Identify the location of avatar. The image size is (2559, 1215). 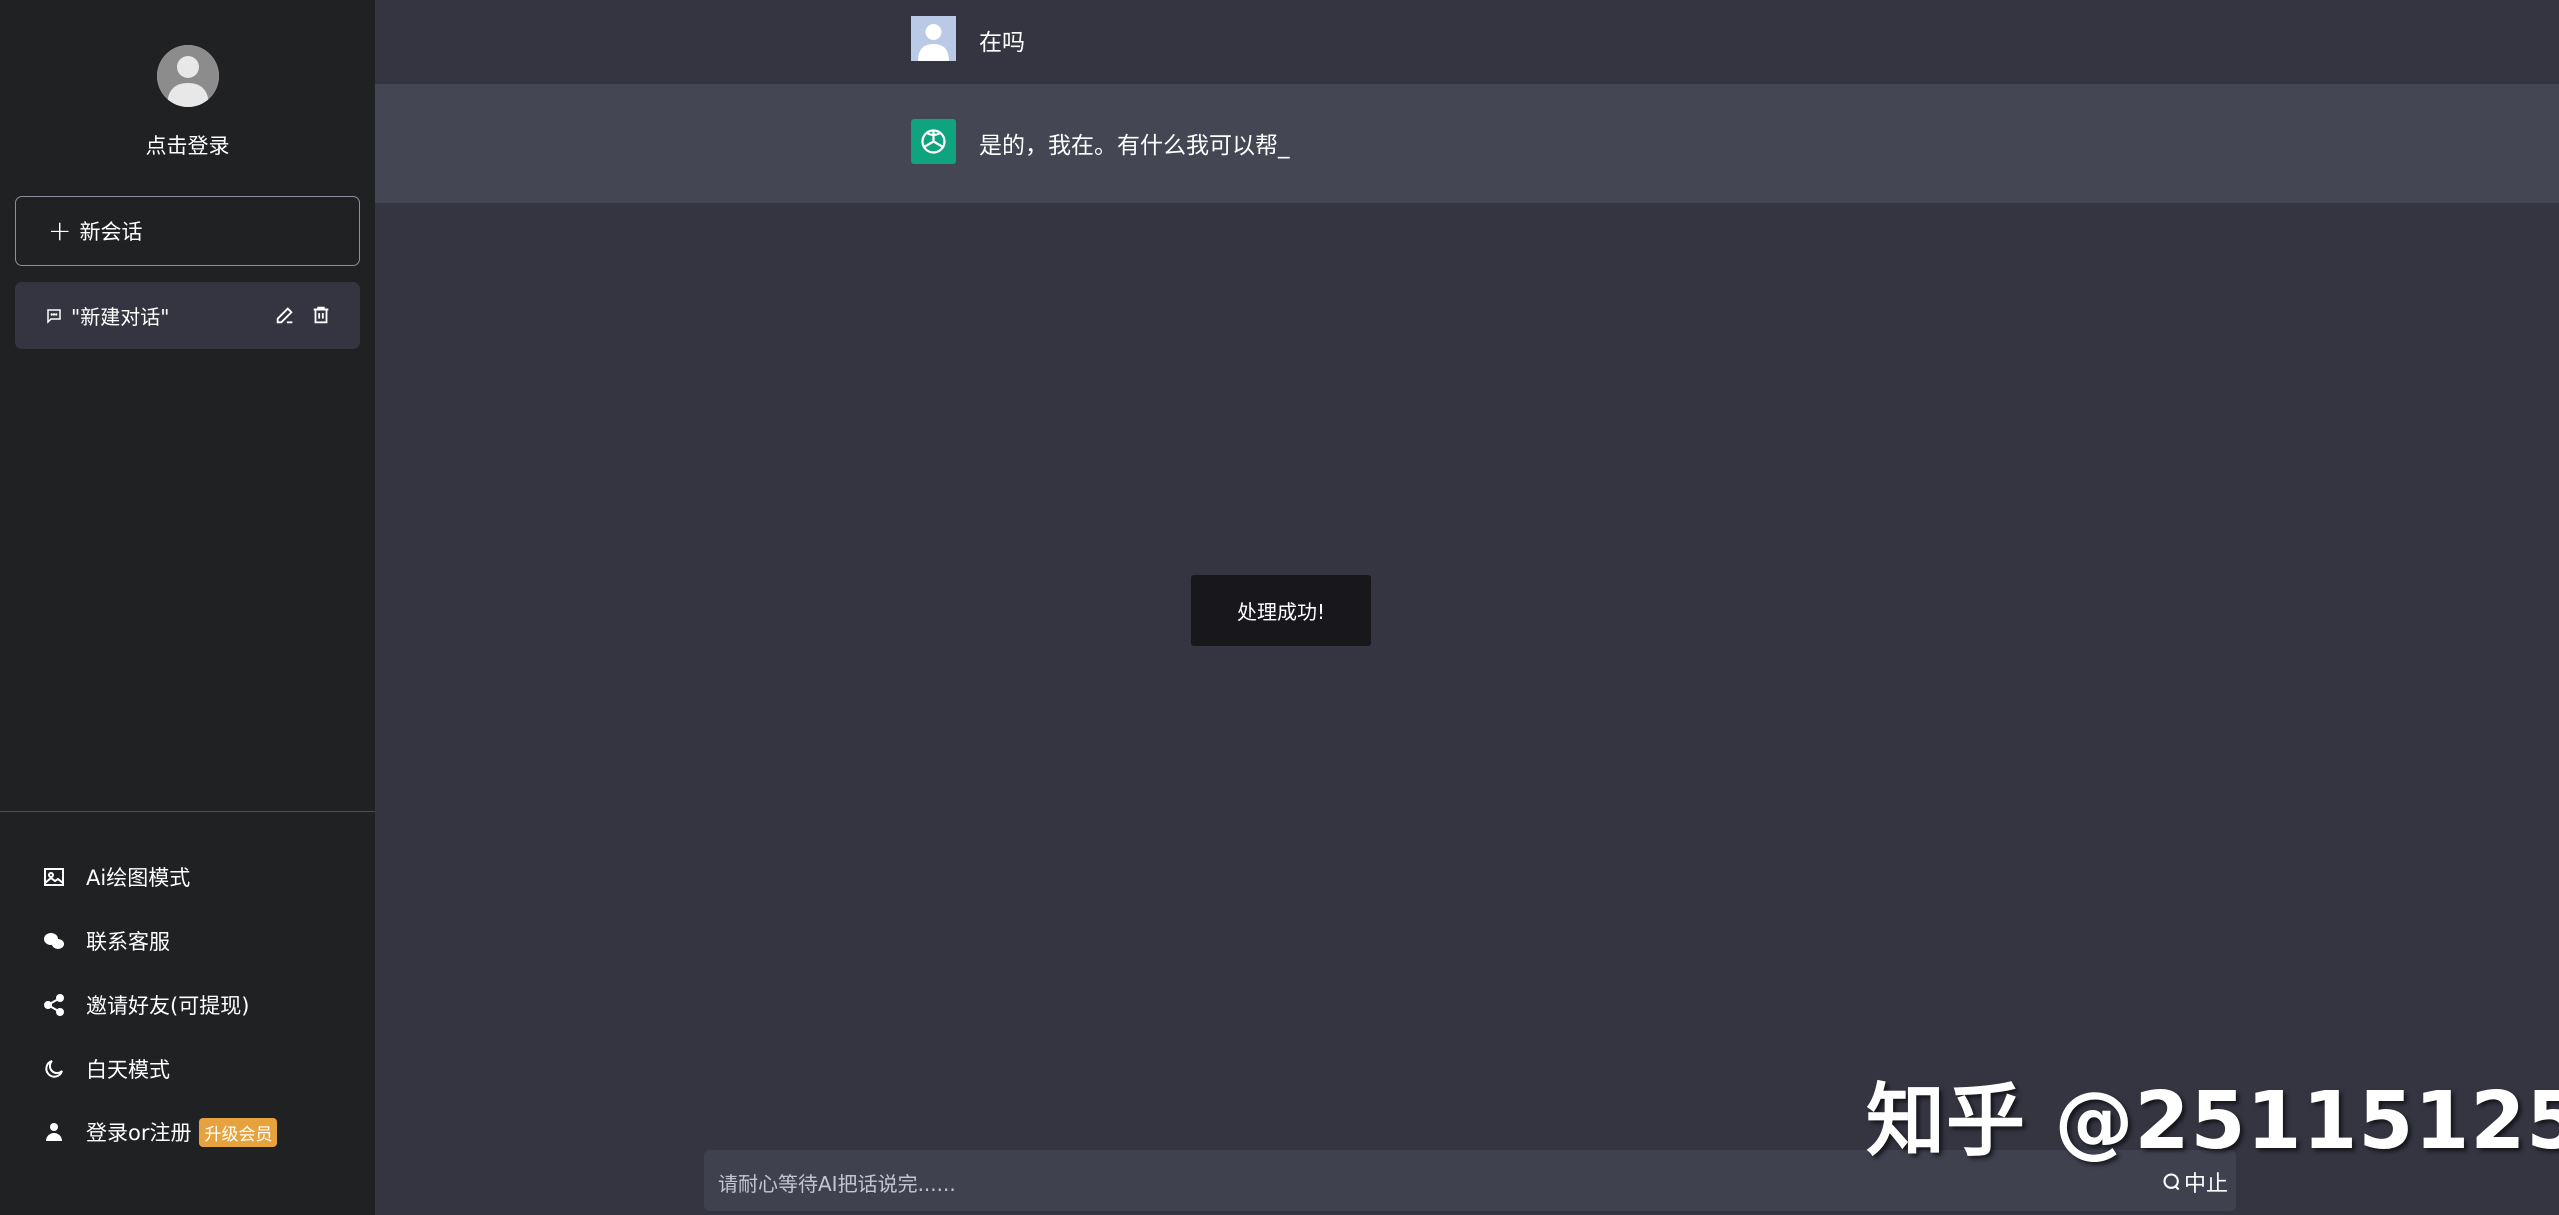
(188, 76).